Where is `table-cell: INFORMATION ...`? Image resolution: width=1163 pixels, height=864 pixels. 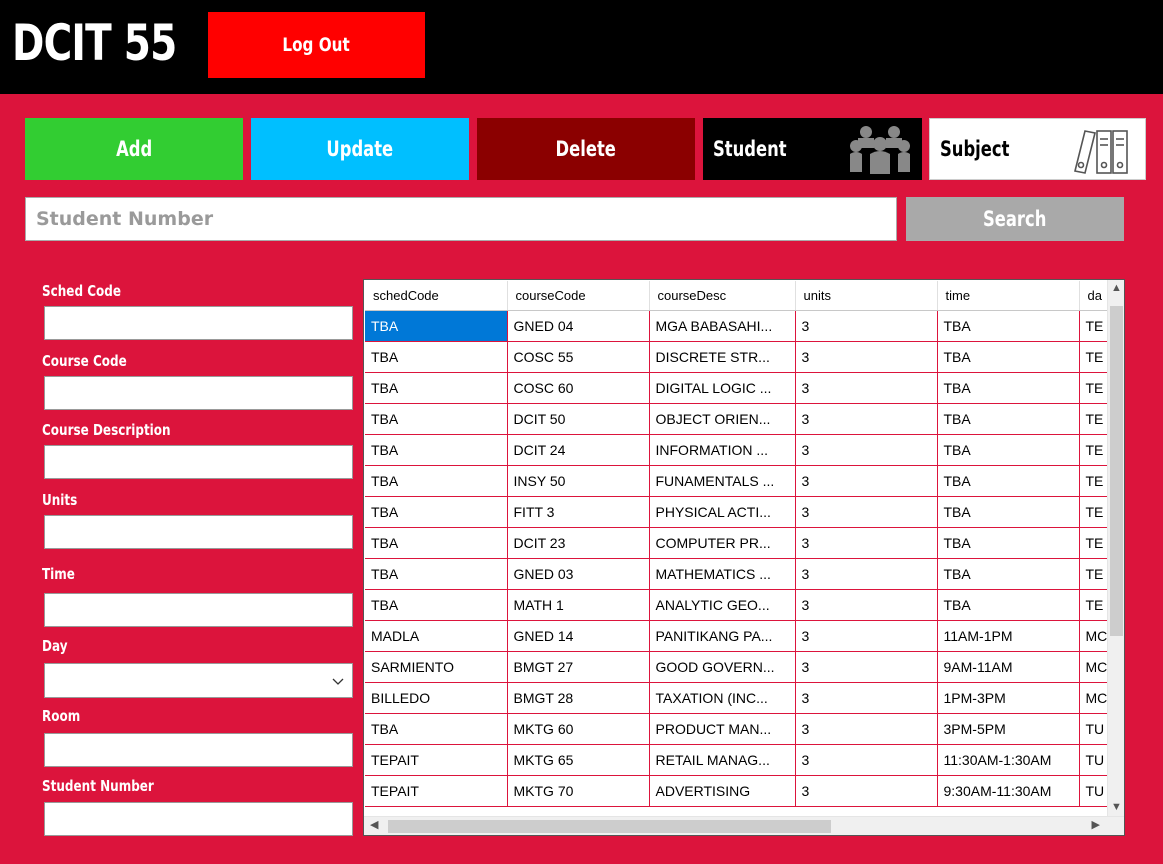 table-cell: INFORMATION ... is located at coordinates (722, 450).